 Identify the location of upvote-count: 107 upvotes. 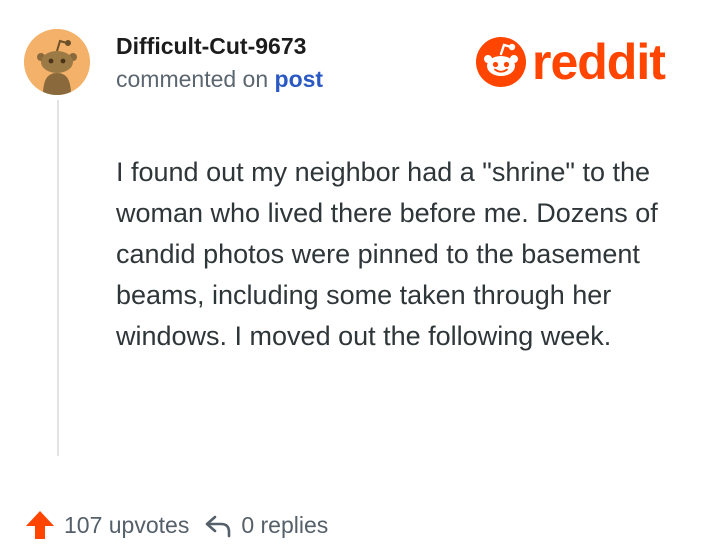
(127, 524).